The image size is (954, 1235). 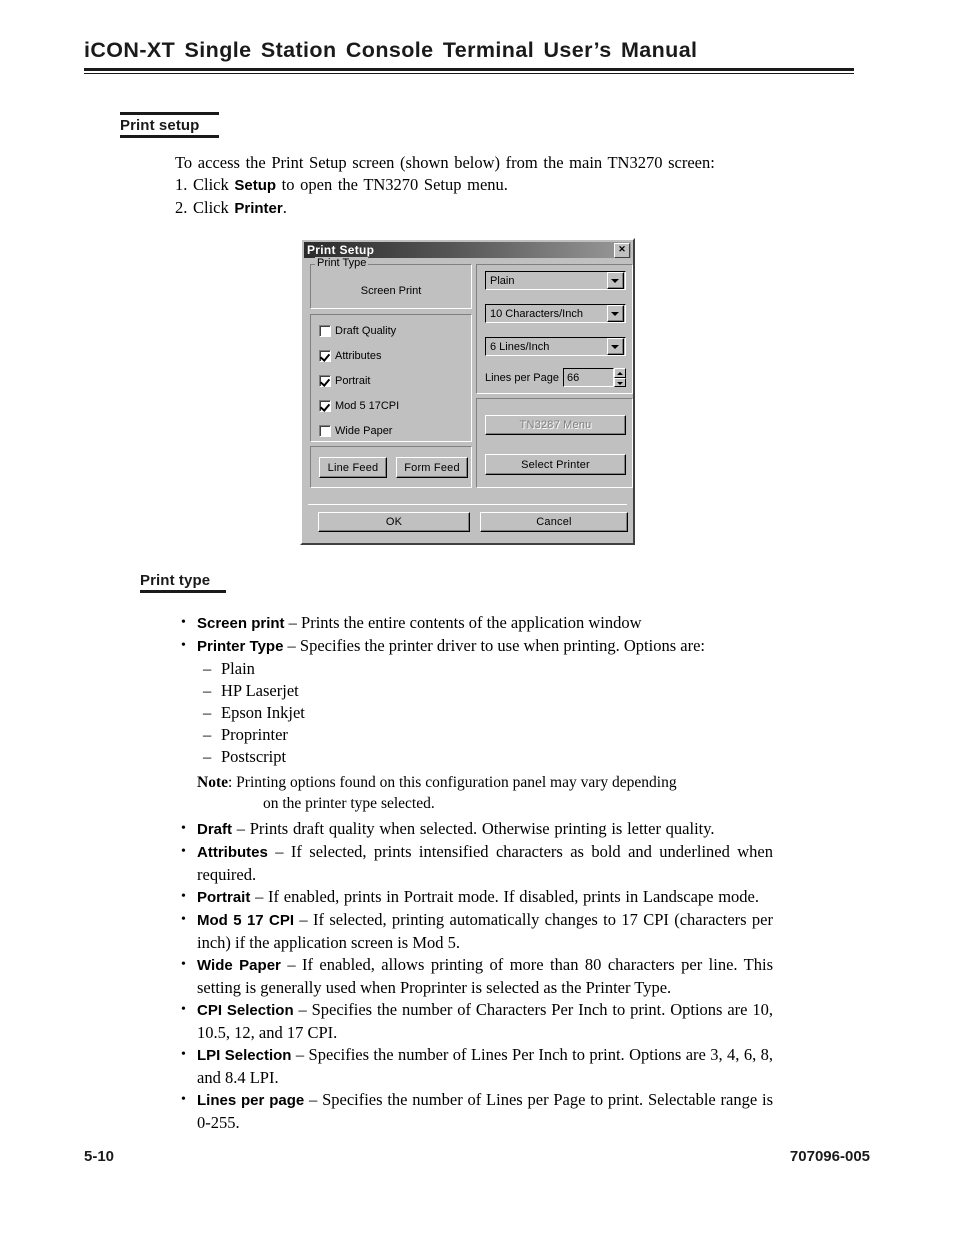 I want to click on lines-per-page-row: Lines per Page 66, so click(x=555, y=377).